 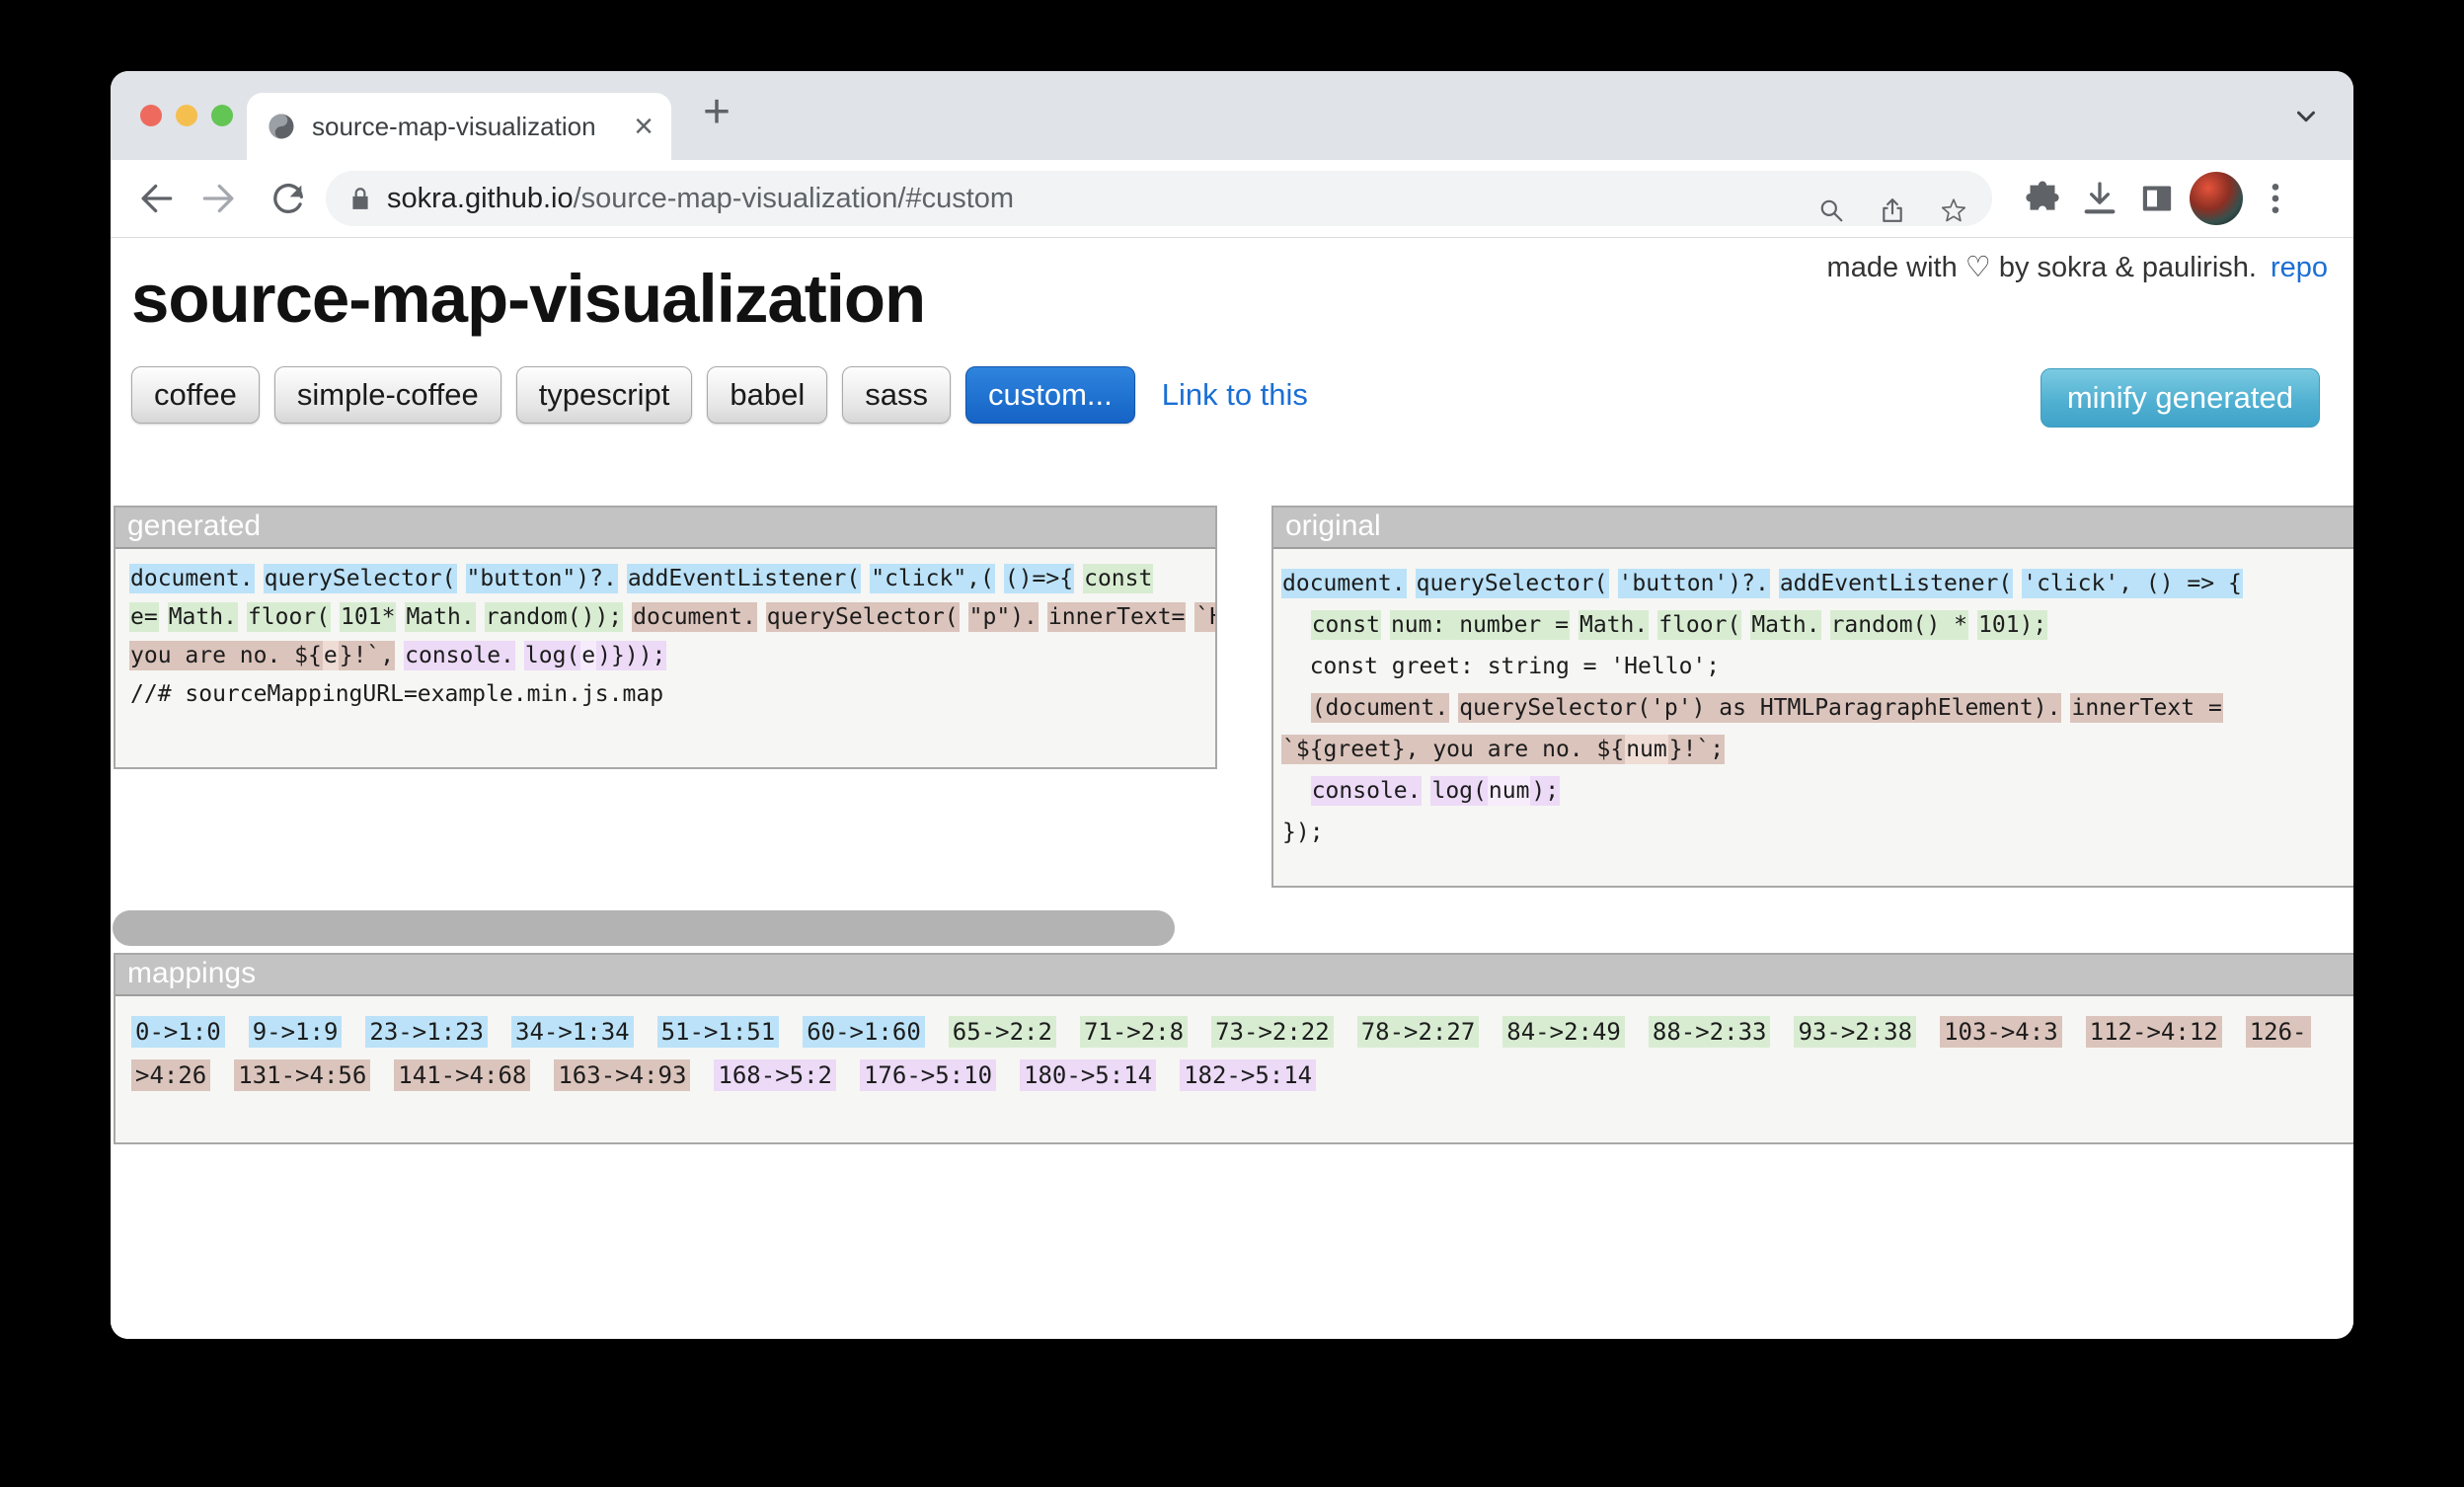 I want to click on reload-icon, so click(x=288, y=199).